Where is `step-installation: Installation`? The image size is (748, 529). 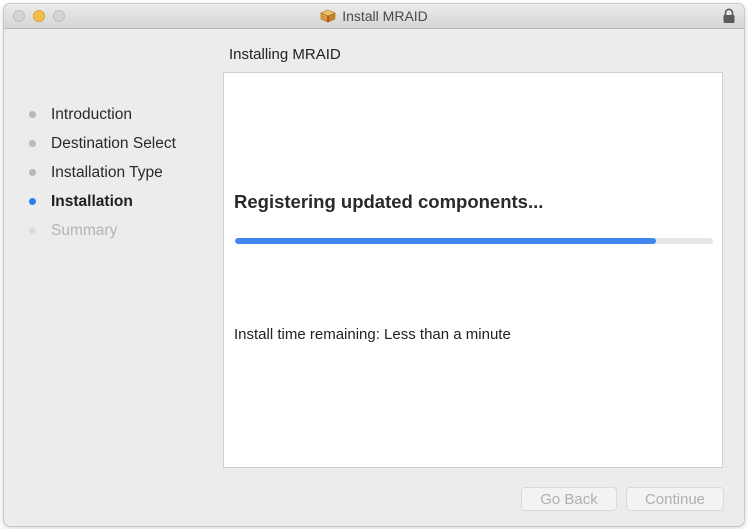
step-installation: Installation is located at coordinates (102, 201).